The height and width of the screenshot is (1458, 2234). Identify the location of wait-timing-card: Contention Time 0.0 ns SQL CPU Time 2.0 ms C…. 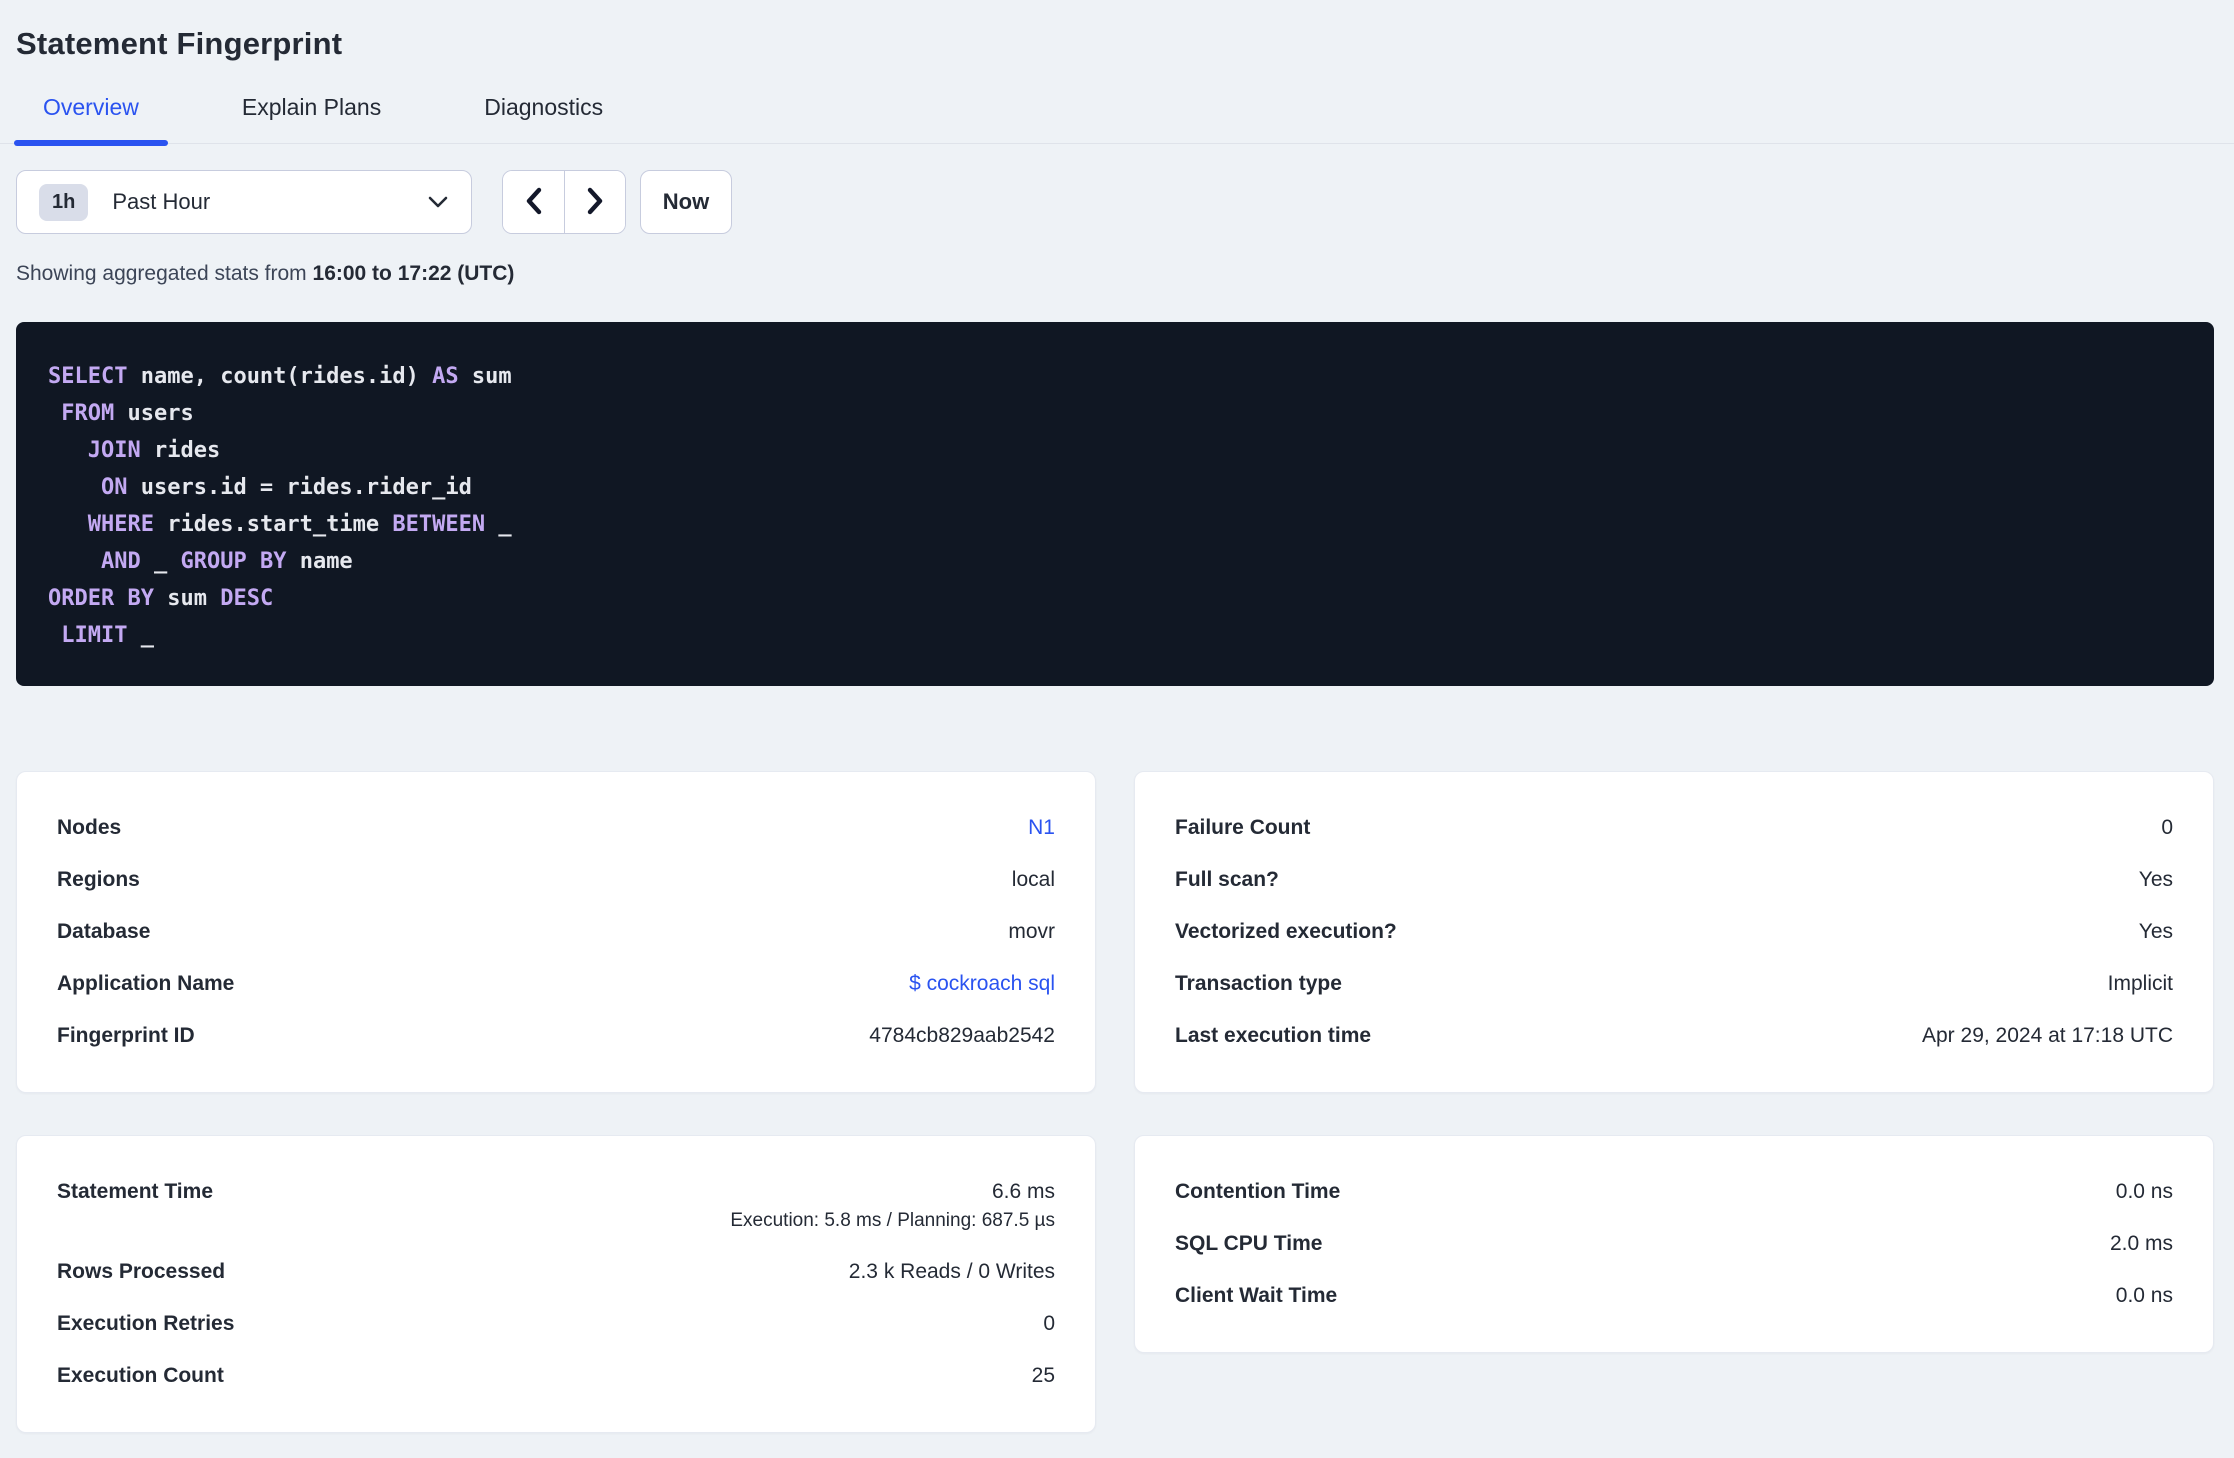
(1674, 1244).